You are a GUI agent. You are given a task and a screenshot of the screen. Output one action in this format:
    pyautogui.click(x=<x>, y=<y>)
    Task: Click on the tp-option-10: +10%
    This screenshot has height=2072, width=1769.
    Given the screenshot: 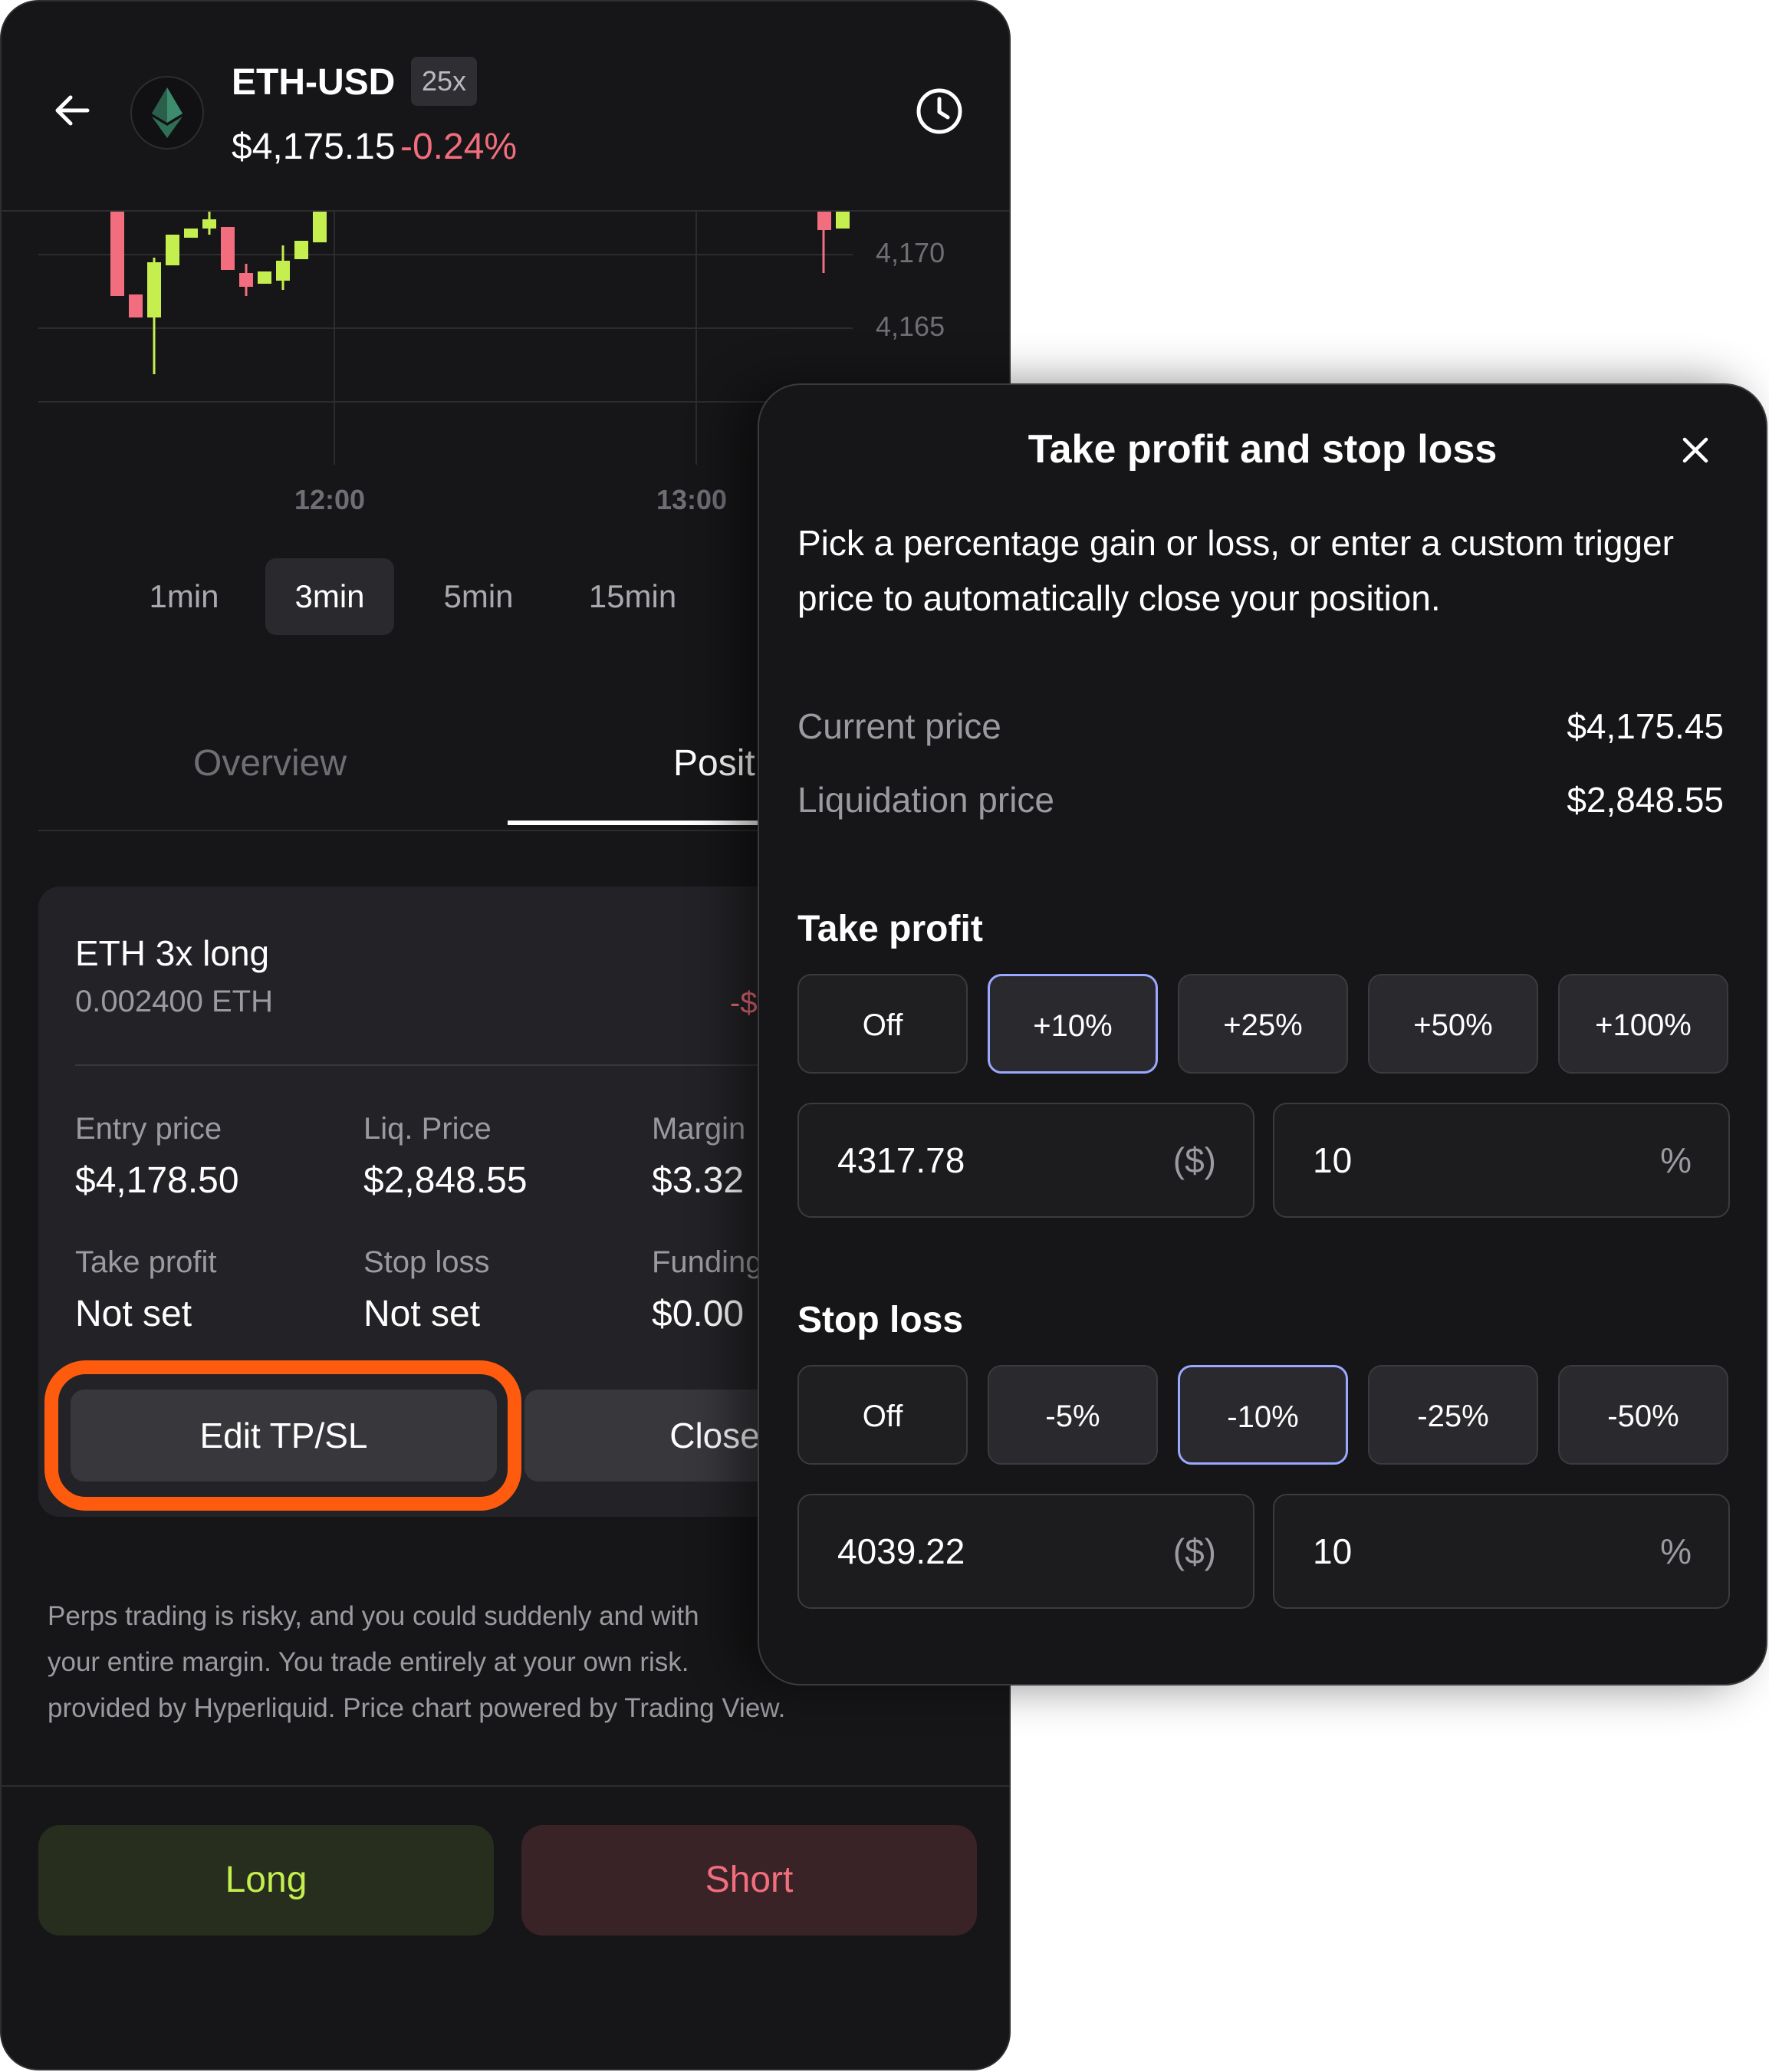 What is the action you would take?
    pyautogui.click(x=1073, y=1024)
    